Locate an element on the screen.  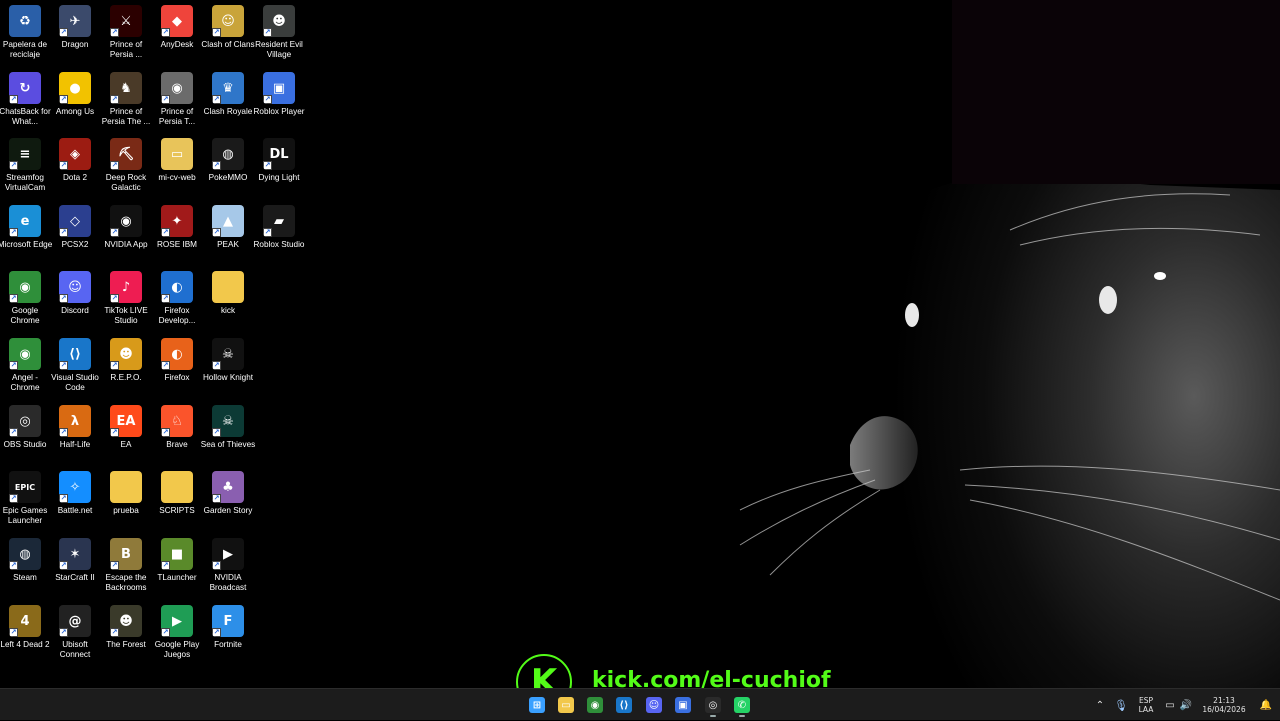
desktop-icon: ☠ ↗ Hollow Knight is located at coordinates (228, 366).